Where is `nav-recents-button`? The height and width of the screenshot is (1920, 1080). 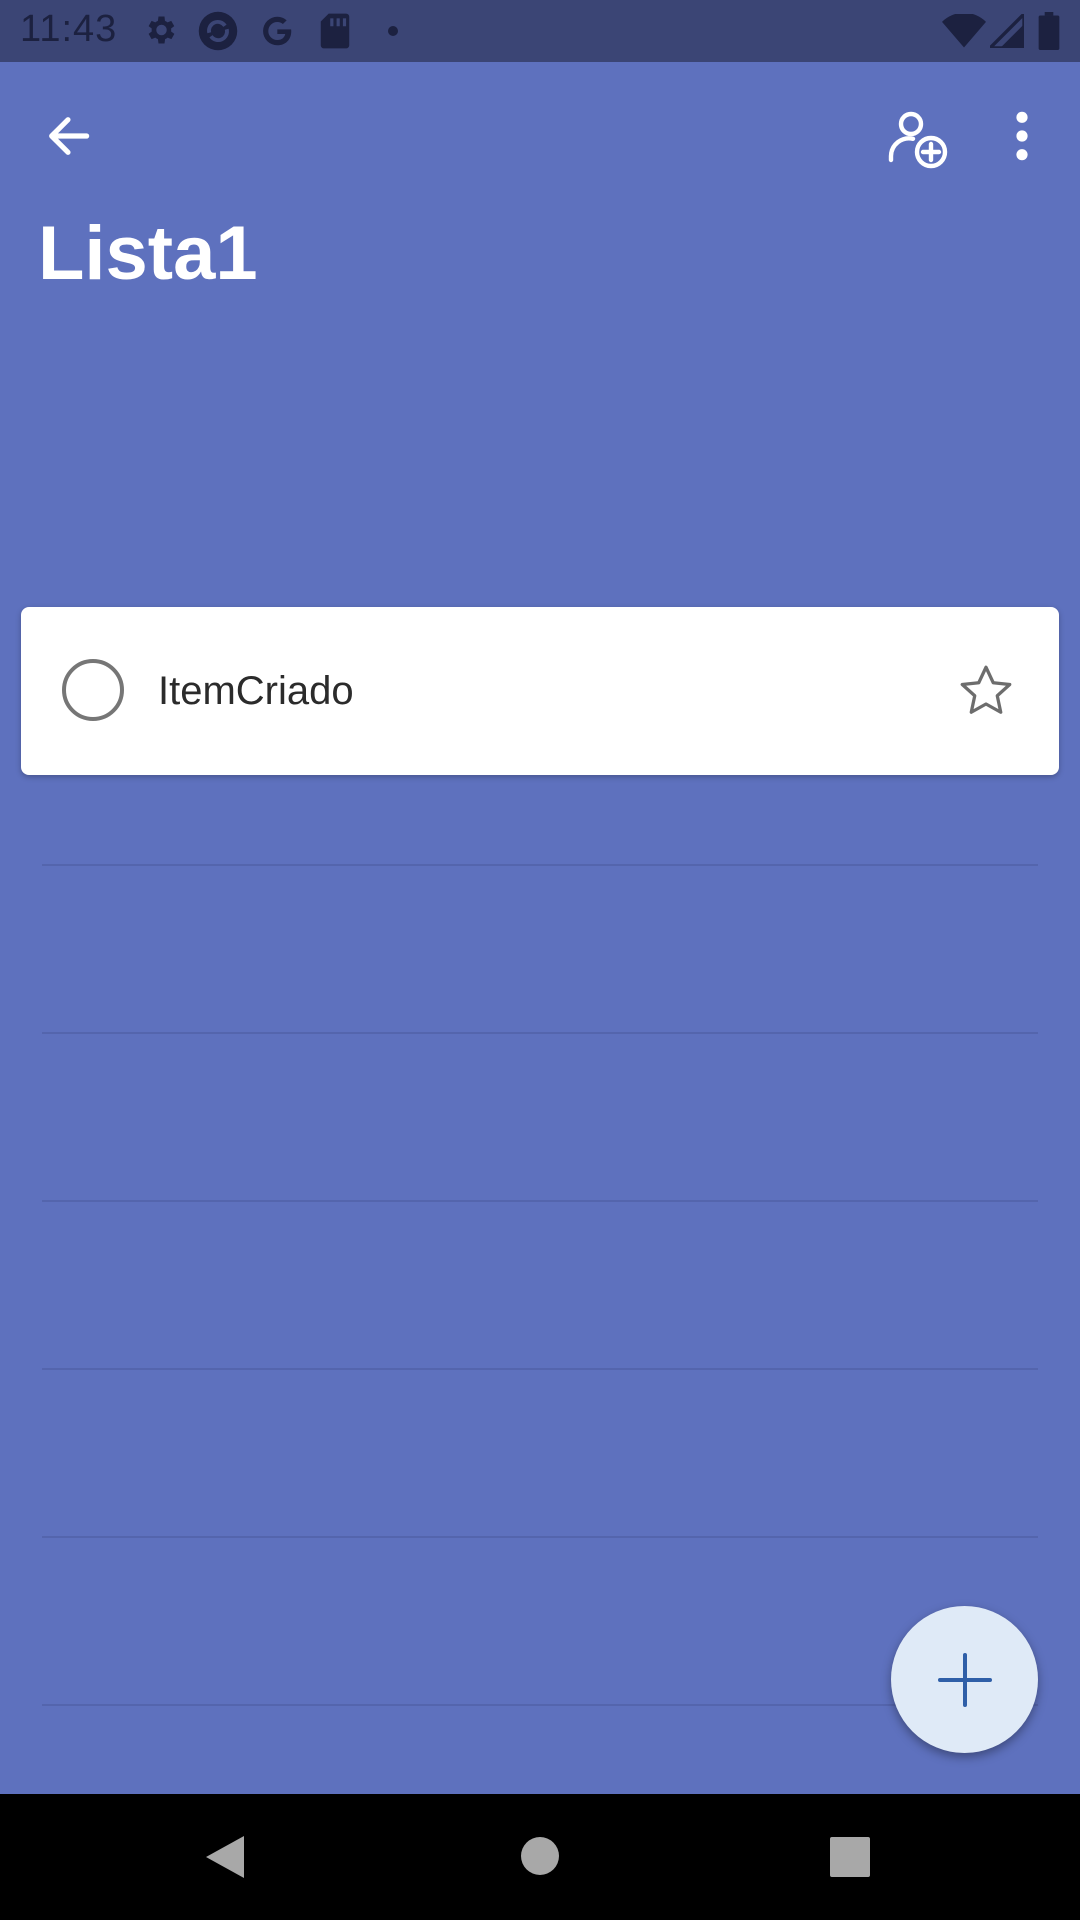 nav-recents-button is located at coordinates (850, 1859).